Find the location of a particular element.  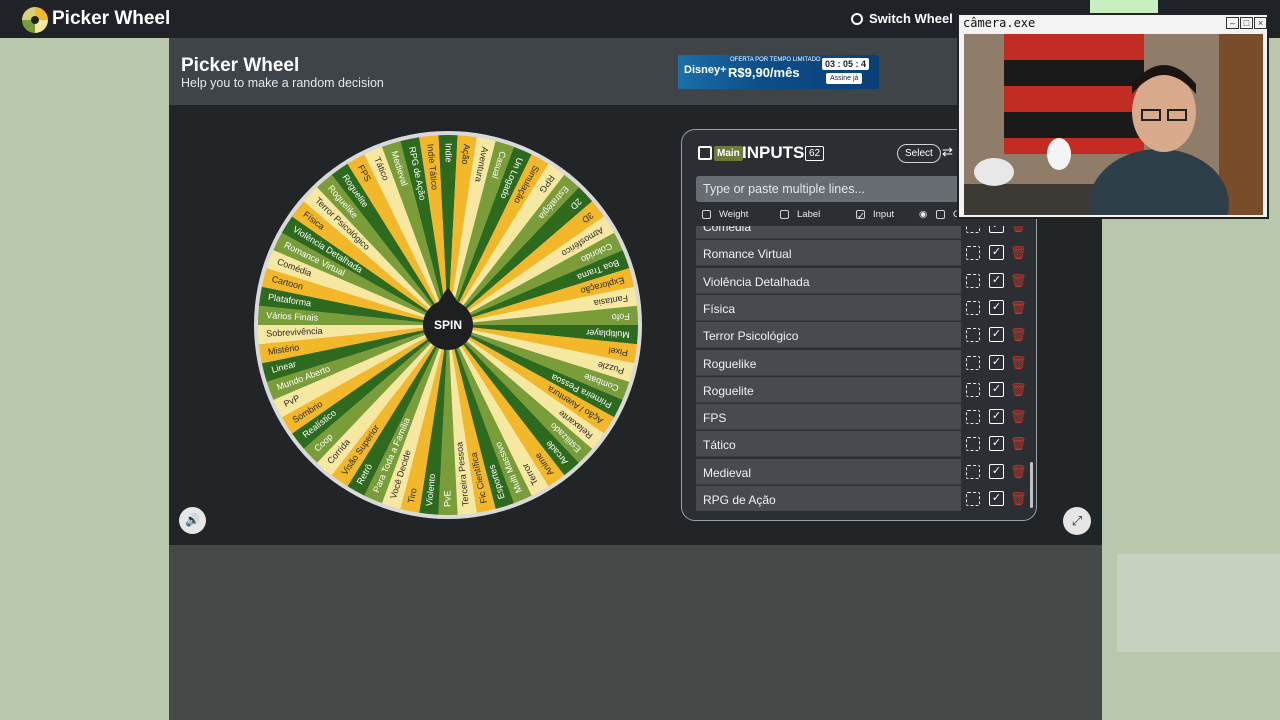

ad-brand: Disney+ is located at coordinates (705, 70).